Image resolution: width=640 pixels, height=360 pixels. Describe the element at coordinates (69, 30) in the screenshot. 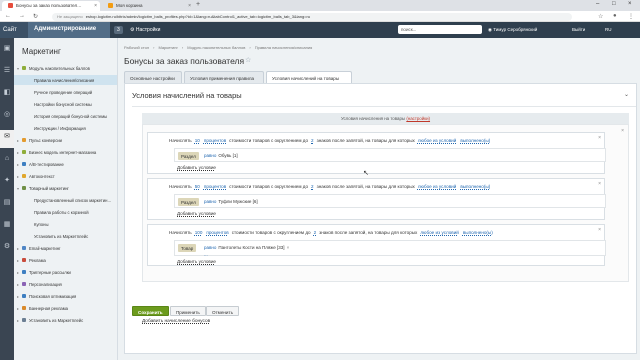

I see `admin-mode-button: Администрирование` at that location.